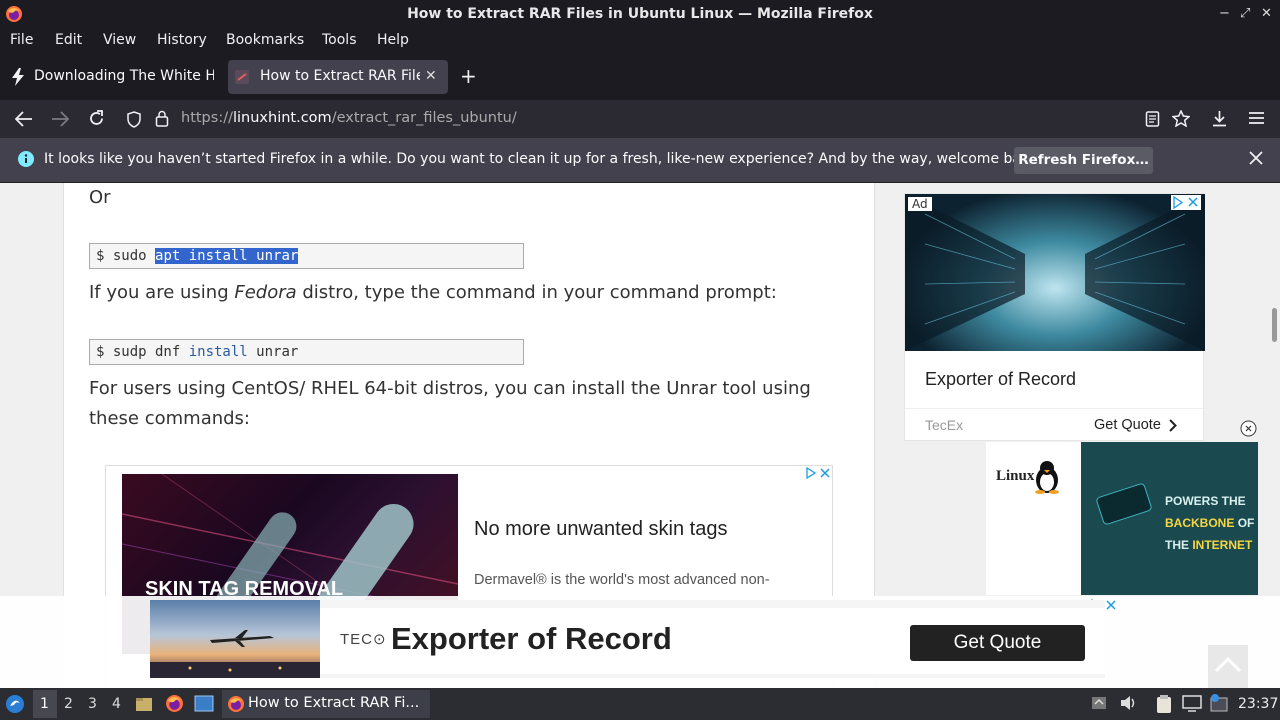 This screenshot has width=1280, height=720. What do you see at coordinates (997, 643) in the screenshot?
I see `get-quote-button: Get Quote` at bounding box center [997, 643].